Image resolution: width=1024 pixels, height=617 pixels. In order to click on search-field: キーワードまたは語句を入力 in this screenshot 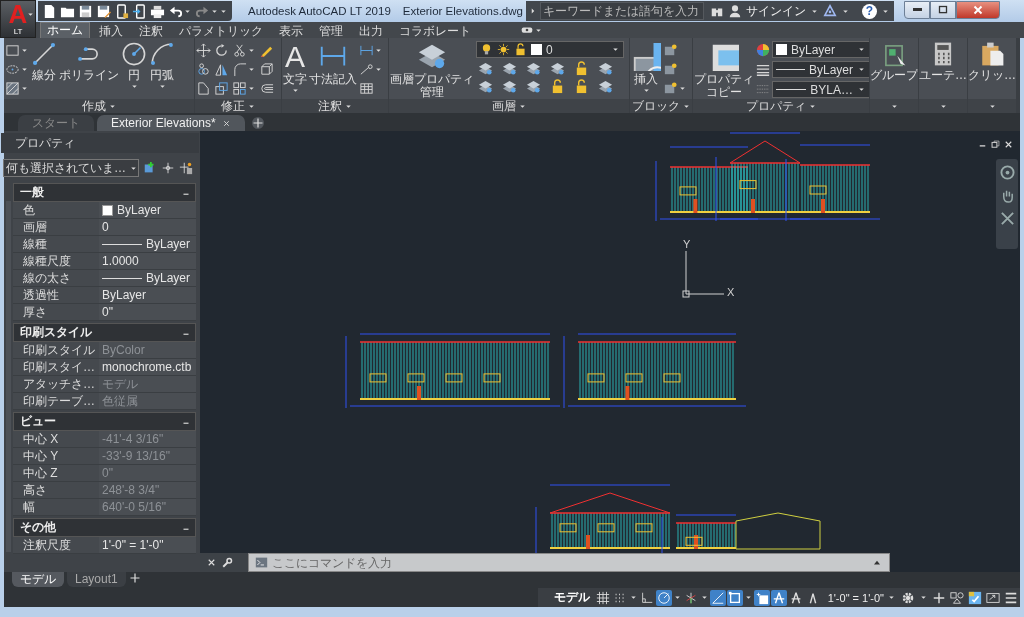, I will do `click(622, 11)`.